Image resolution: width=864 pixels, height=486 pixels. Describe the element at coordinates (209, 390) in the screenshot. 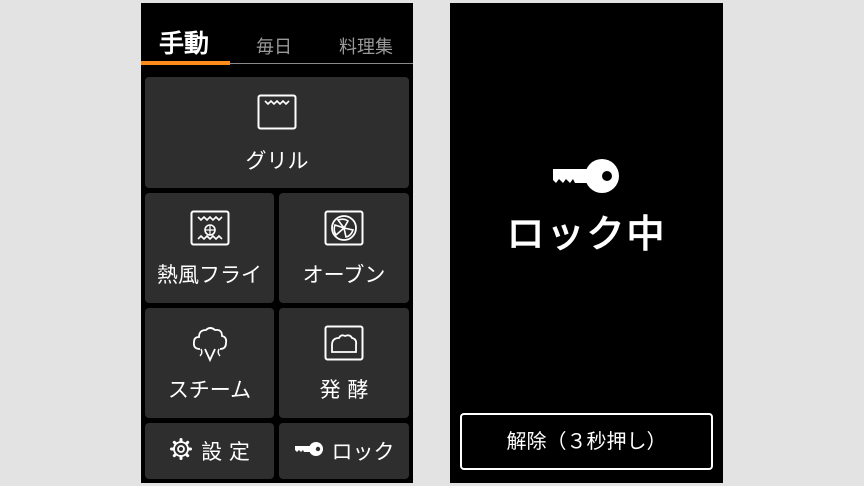

I see `steam-label: スチーム` at that location.